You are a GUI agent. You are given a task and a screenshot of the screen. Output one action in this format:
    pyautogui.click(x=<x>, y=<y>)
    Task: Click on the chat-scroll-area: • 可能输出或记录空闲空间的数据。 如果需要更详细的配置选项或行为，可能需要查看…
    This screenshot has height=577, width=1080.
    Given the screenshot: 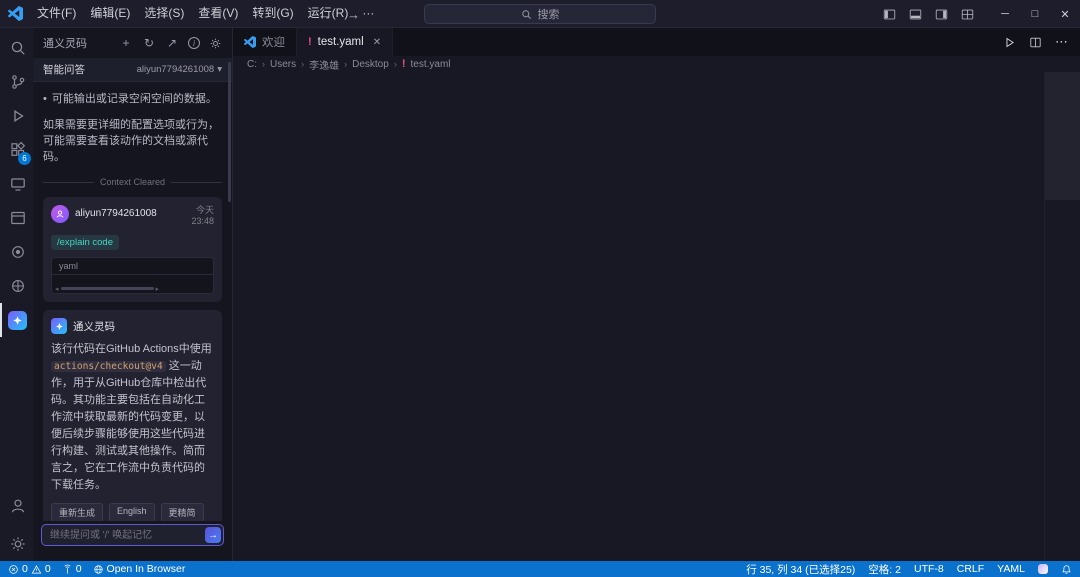 What is the action you would take?
    pyautogui.click(x=132, y=301)
    